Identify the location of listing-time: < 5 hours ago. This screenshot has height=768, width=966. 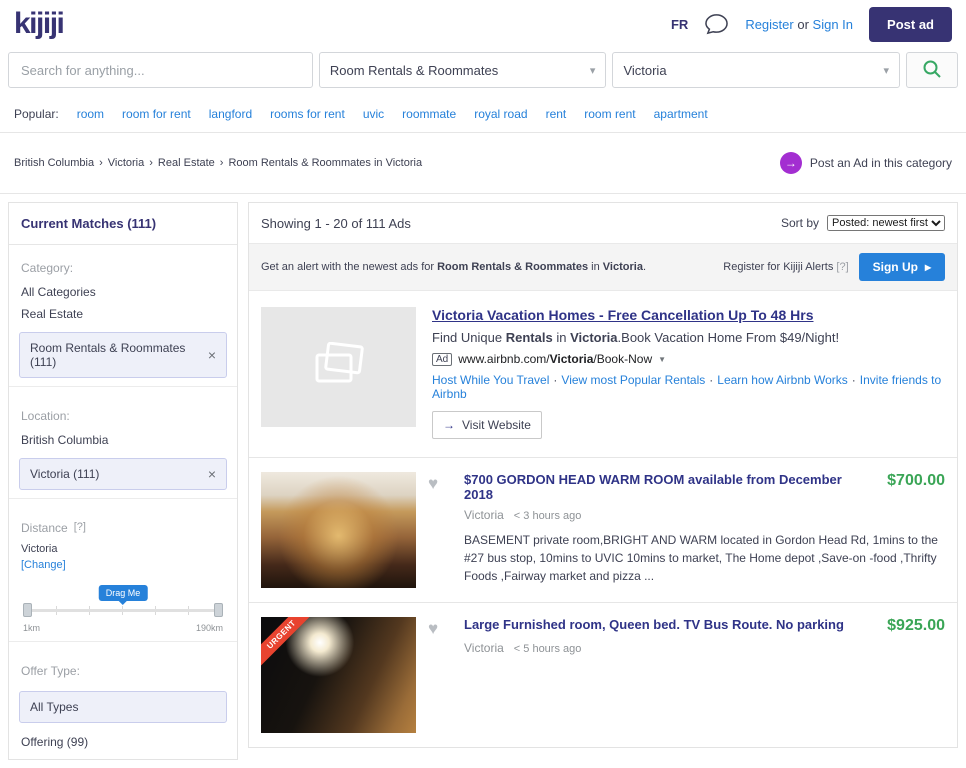
(547, 649).